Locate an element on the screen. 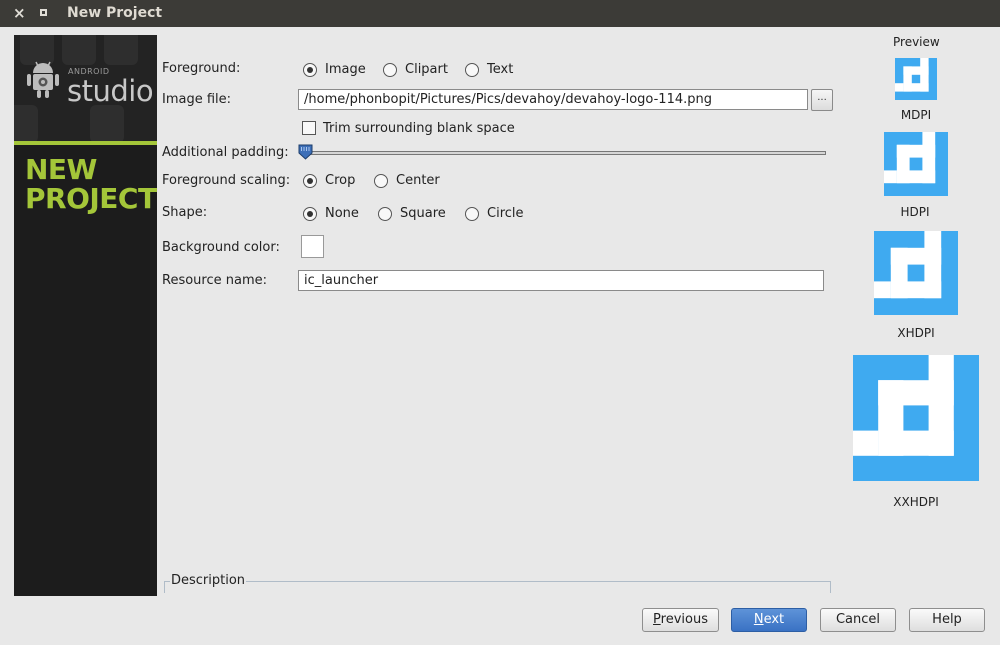 The height and width of the screenshot is (645, 1000). density-label-hdpi: HDPI is located at coordinates (915, 212).